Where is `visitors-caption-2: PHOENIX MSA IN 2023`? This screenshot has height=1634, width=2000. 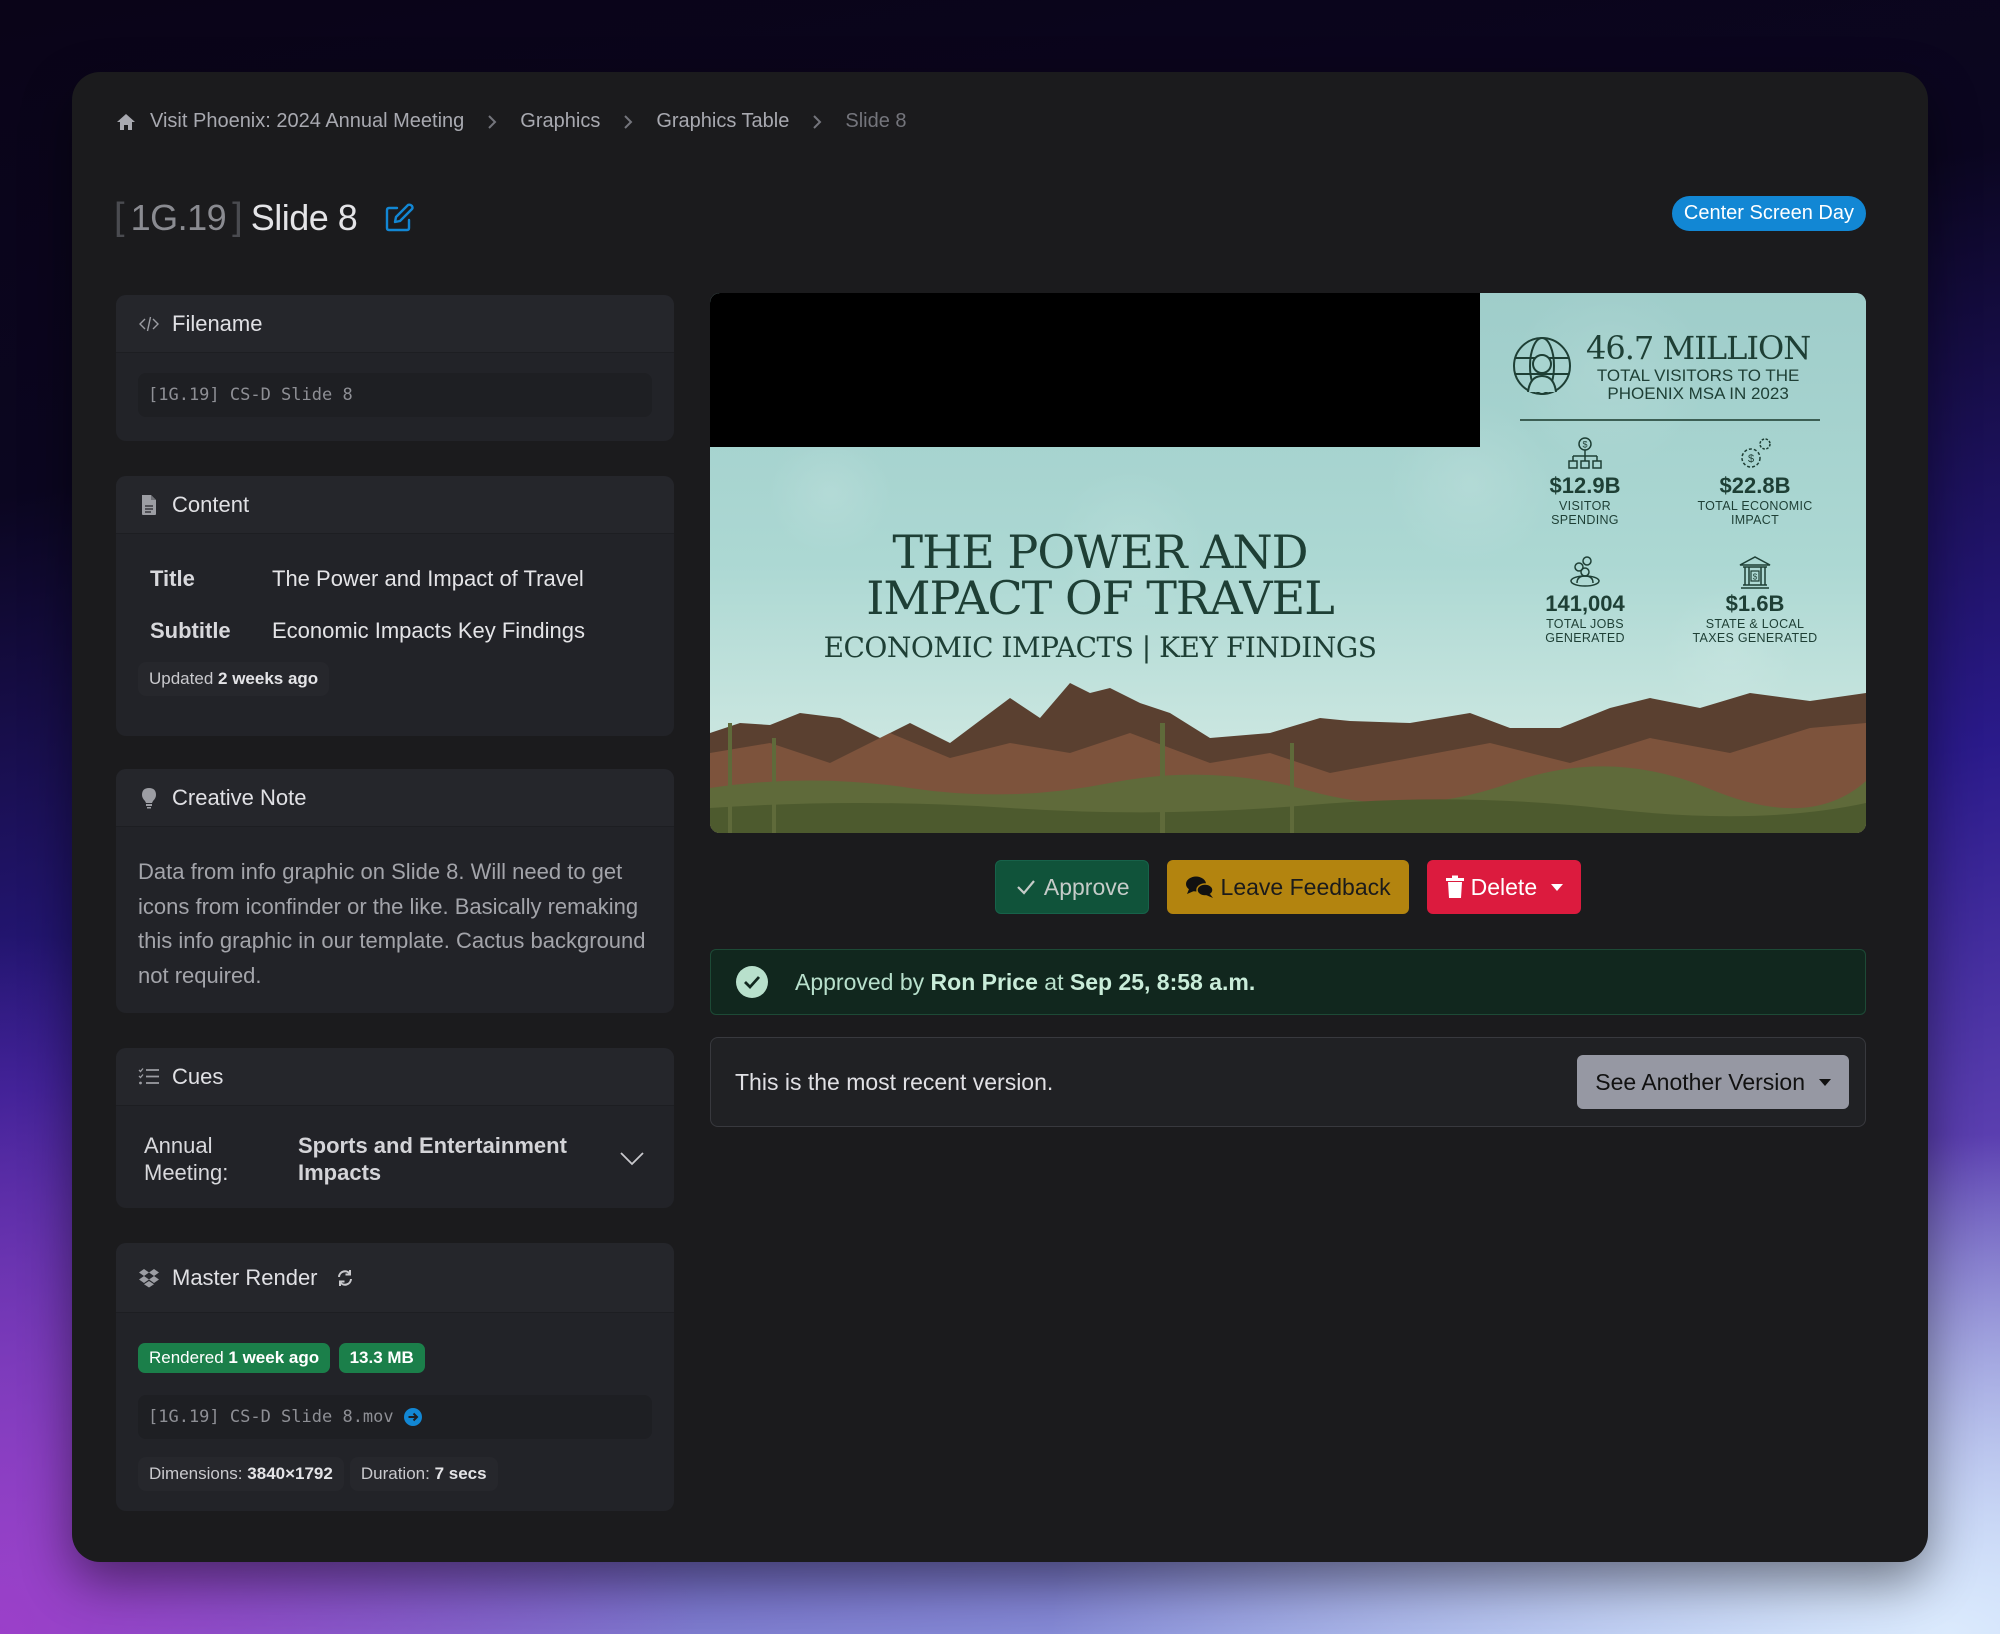 visitors-caption-2: PHOENIX MSA IN 2023 is located at coordinates (1698, 393).